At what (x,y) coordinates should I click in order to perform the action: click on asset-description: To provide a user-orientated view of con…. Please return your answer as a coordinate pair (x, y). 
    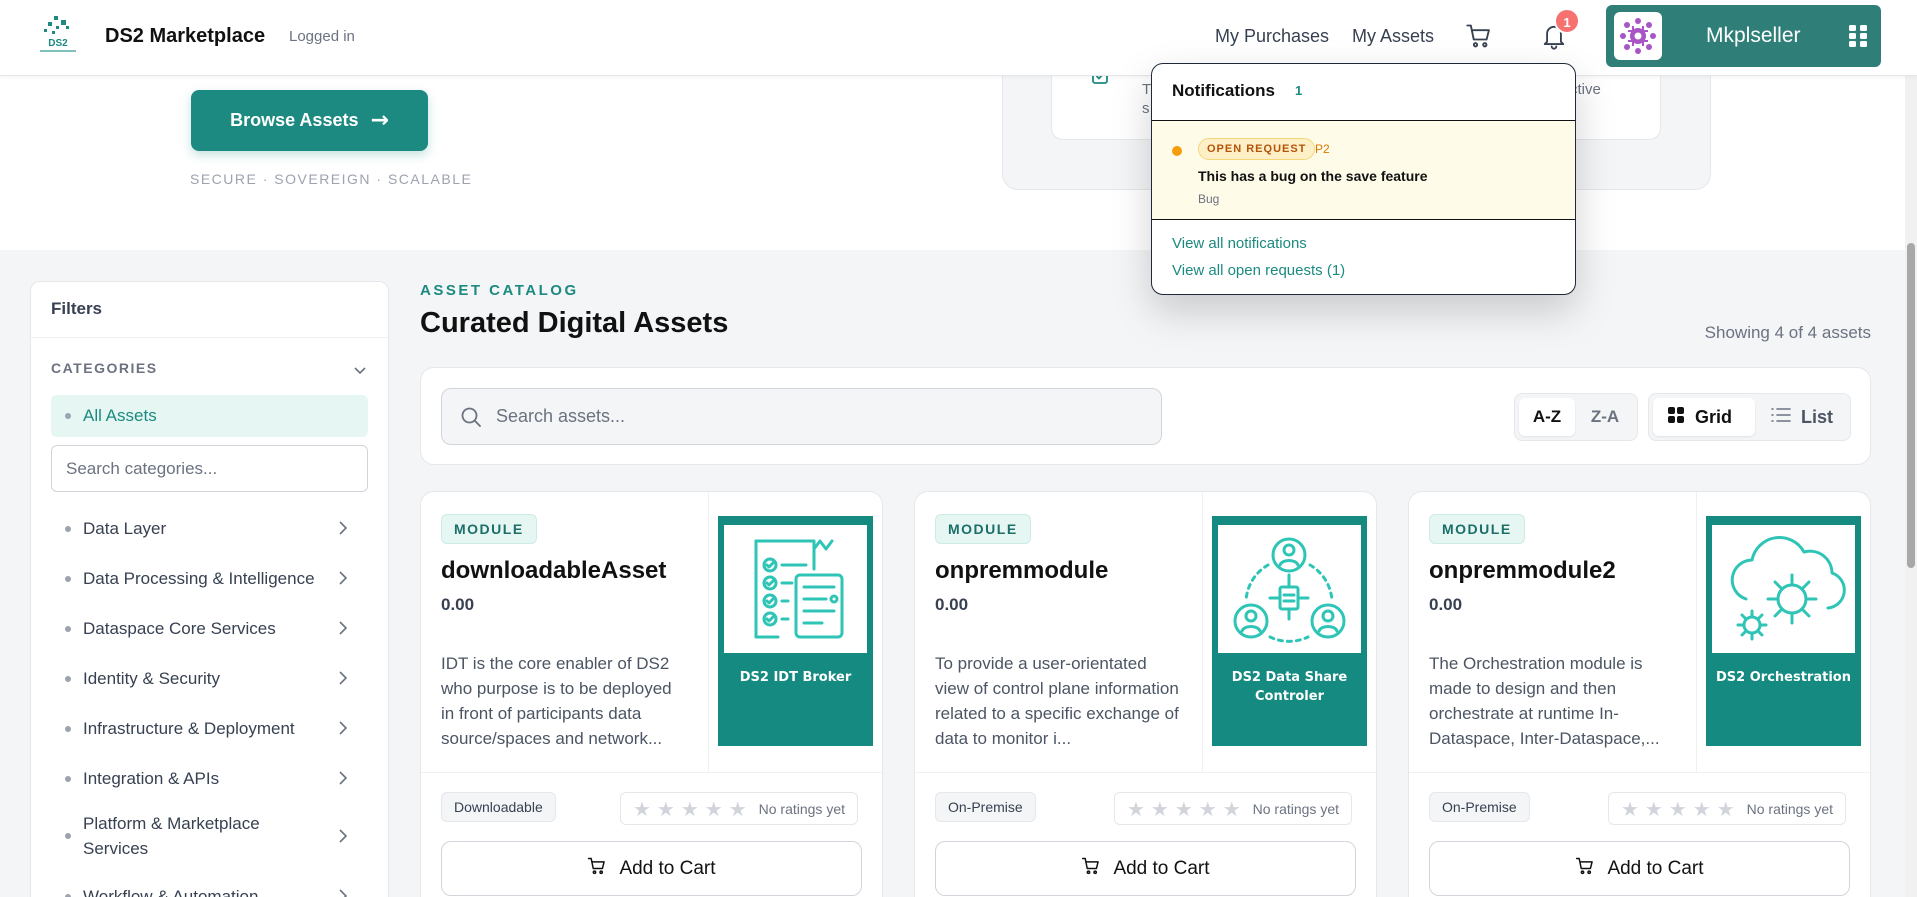
    Looking at the image, I should click on (1057, 701).